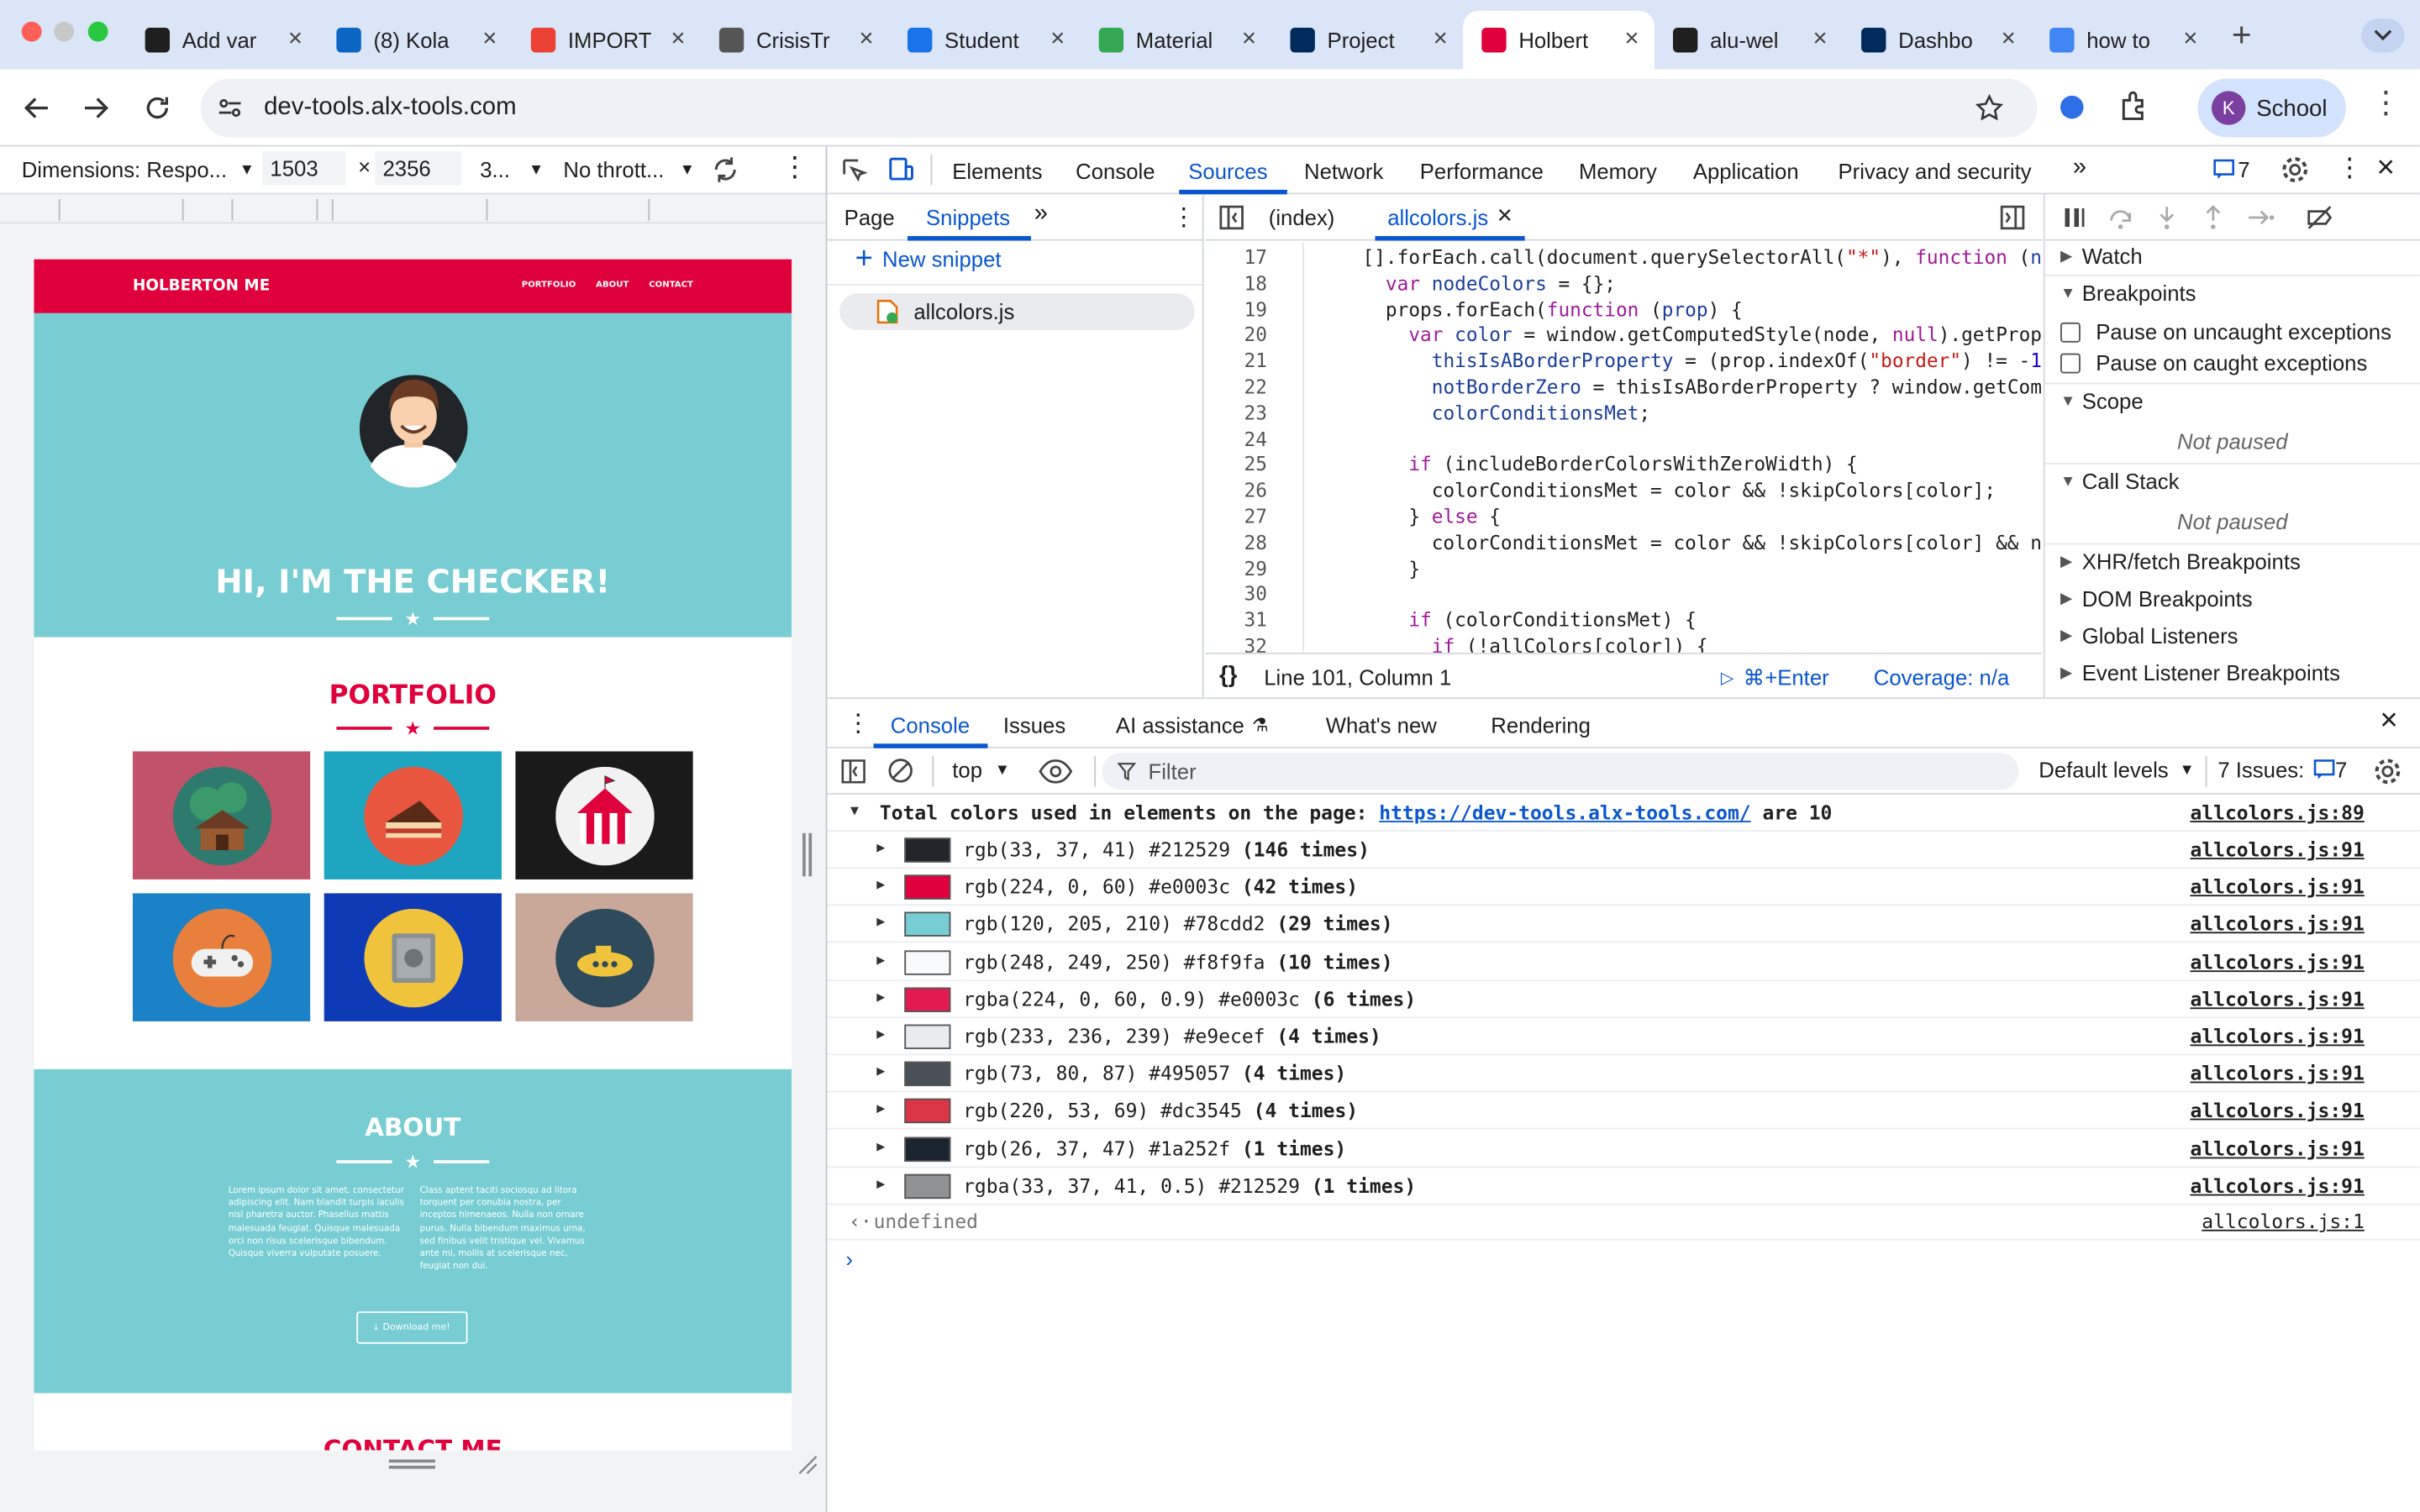 This screenshot has height=1512, width=2420. I want to click on navigator-menu-button: ⋮, so click(1183, 218).